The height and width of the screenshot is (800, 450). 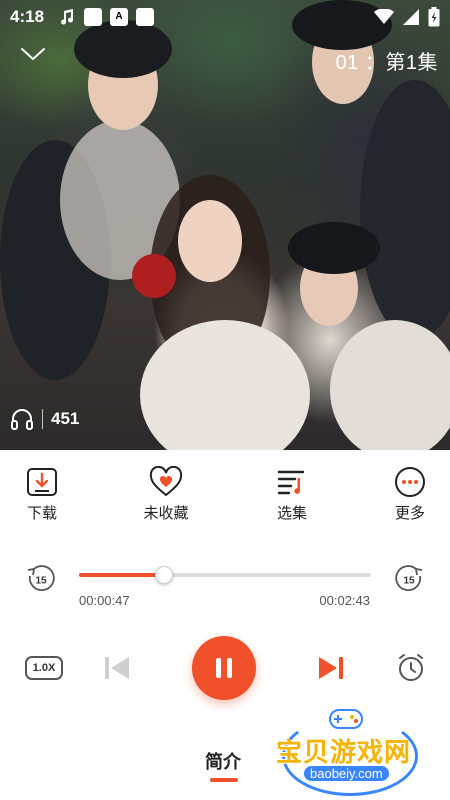 What do you see at coordinates (344, 600) in the screenshot?
I see `total-time: 00:02:43` at bounding box center [344, 600].